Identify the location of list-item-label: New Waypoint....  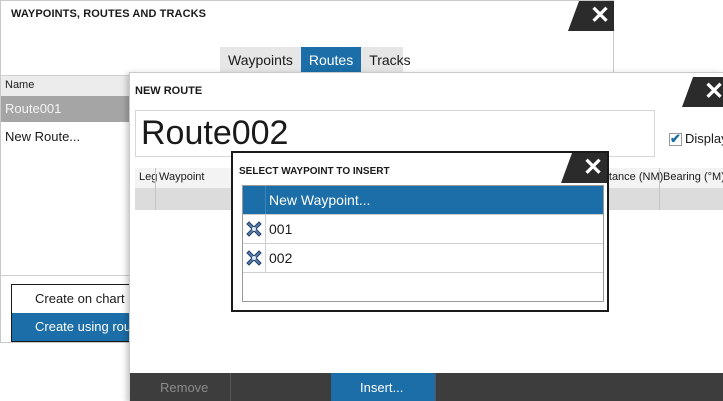
(320, 200).